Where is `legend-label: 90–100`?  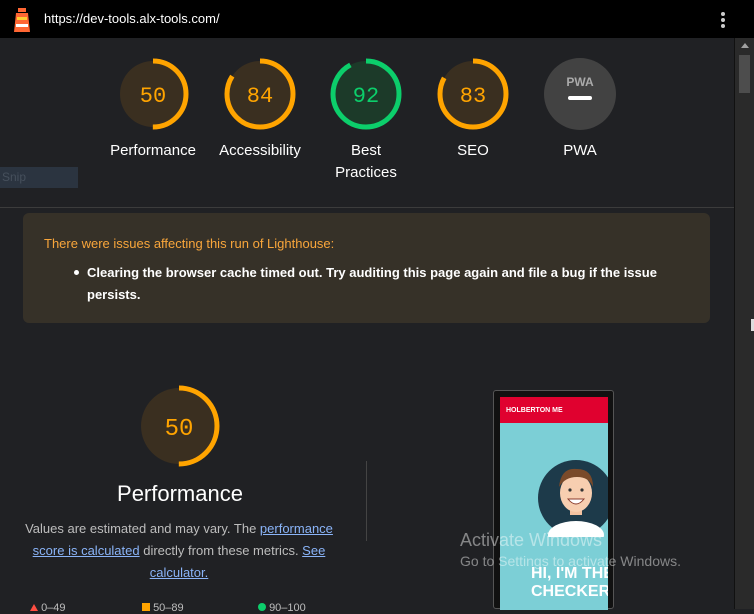 legend-label: 90–100 is located at coordinates (287, 608).